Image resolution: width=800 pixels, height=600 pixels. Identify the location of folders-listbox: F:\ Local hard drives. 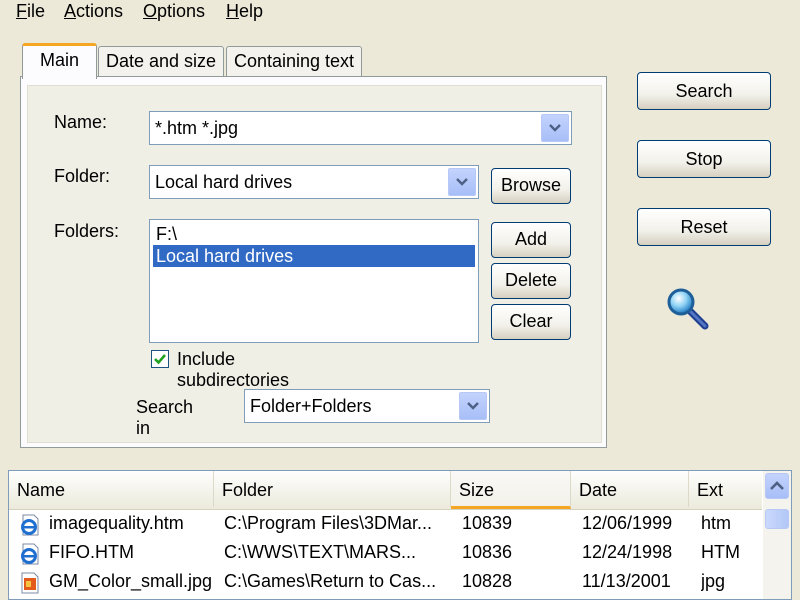
(314, 281).